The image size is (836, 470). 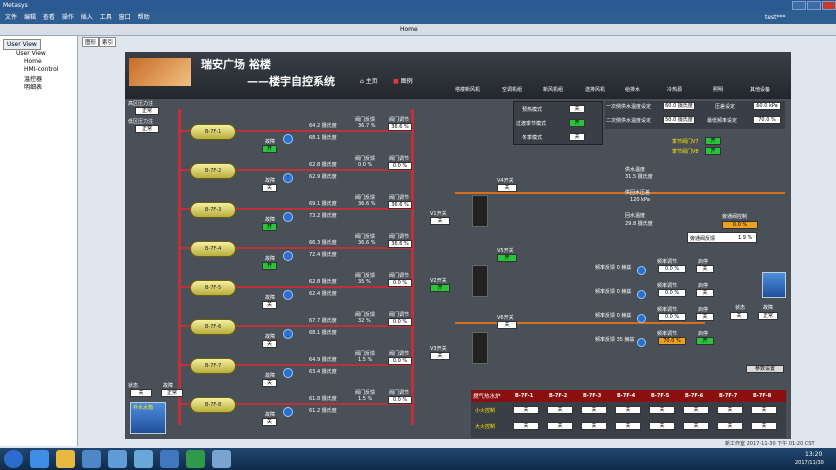 I want to click on minimize-button, so click(x=799, y=5).